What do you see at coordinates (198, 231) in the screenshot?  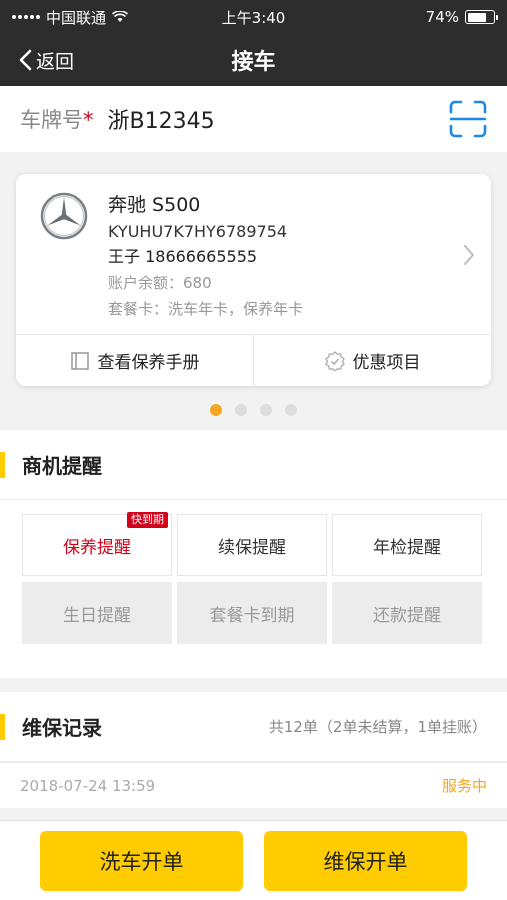 I see `vin-number: KYUHU7K7HY6789754` at bounding box center [198, 231].